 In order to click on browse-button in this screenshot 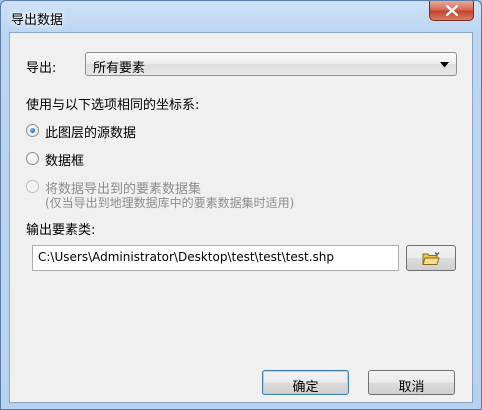, I will do `click(431, 258)`.